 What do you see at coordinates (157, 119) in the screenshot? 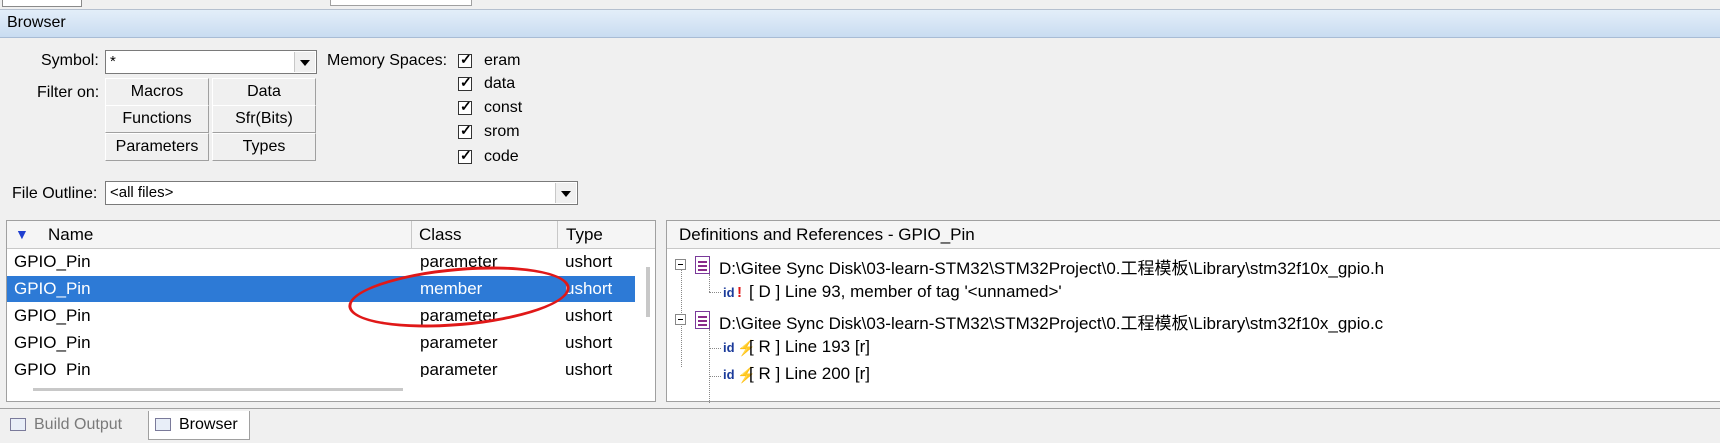
I see `filter-functions-button: Functions` at bounding box center [157, 119].